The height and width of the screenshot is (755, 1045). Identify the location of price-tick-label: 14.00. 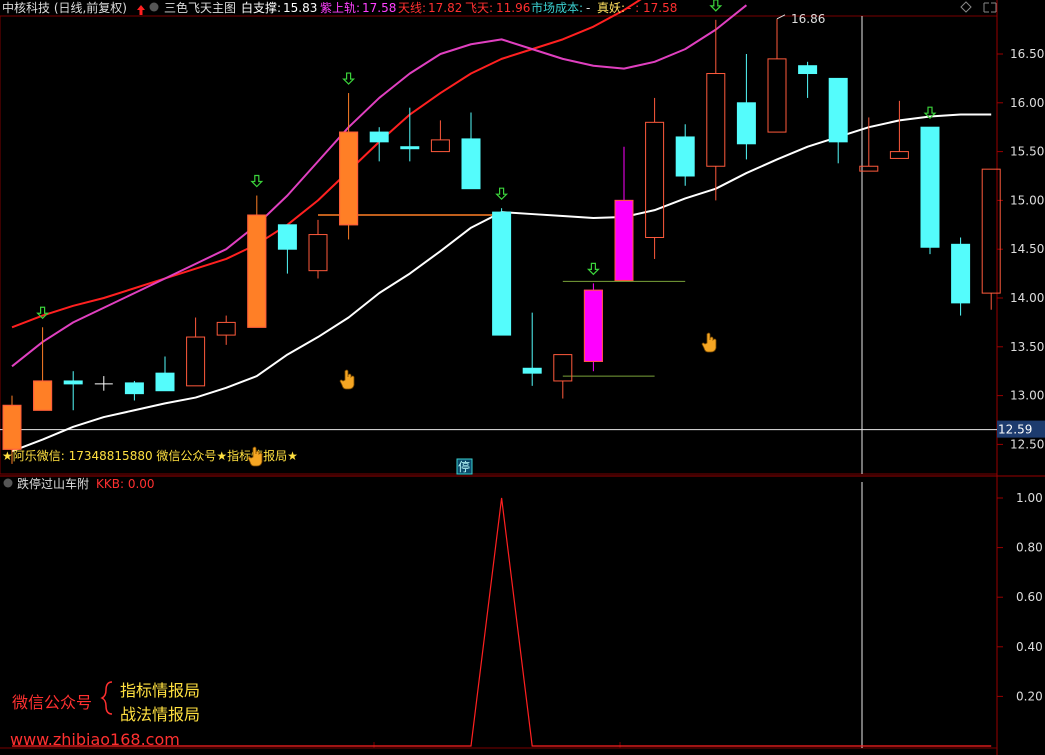
(1027, 298).